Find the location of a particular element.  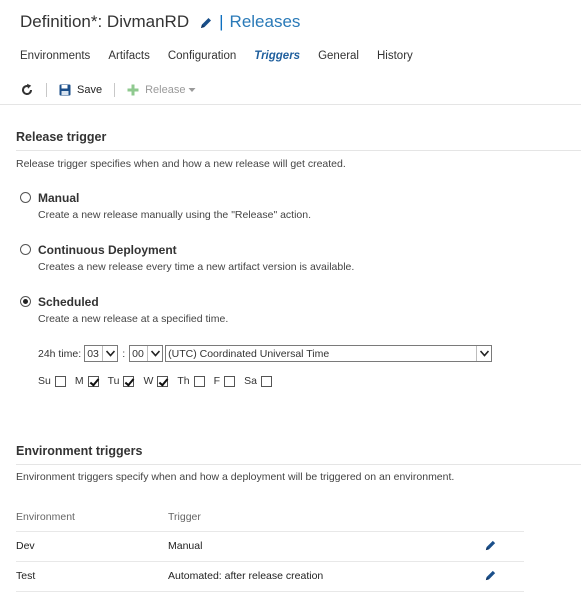

release-button: Release is located at coordinates (161, 90).